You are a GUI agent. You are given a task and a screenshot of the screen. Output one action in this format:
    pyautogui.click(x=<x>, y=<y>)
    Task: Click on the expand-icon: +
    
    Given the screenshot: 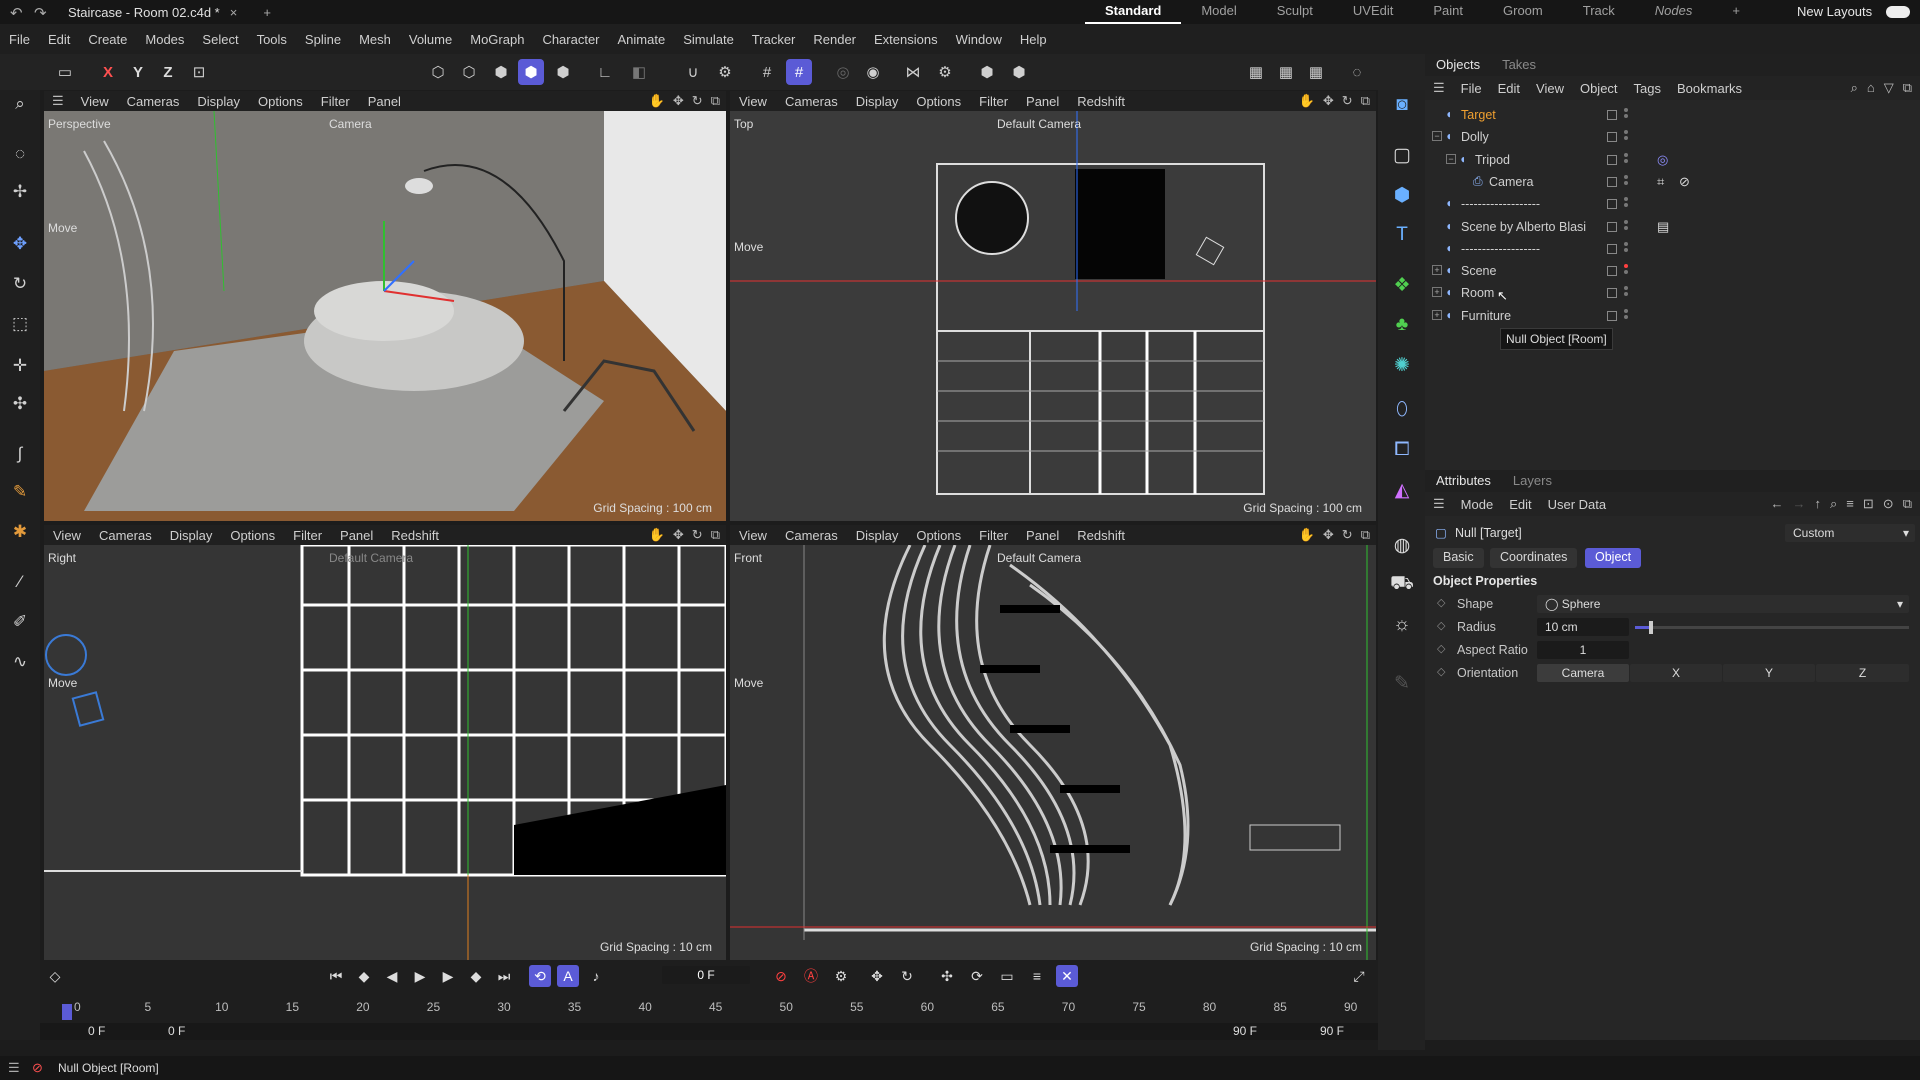 What is the action you would take?
    pyautogui.click(x=1437, y=270)
    